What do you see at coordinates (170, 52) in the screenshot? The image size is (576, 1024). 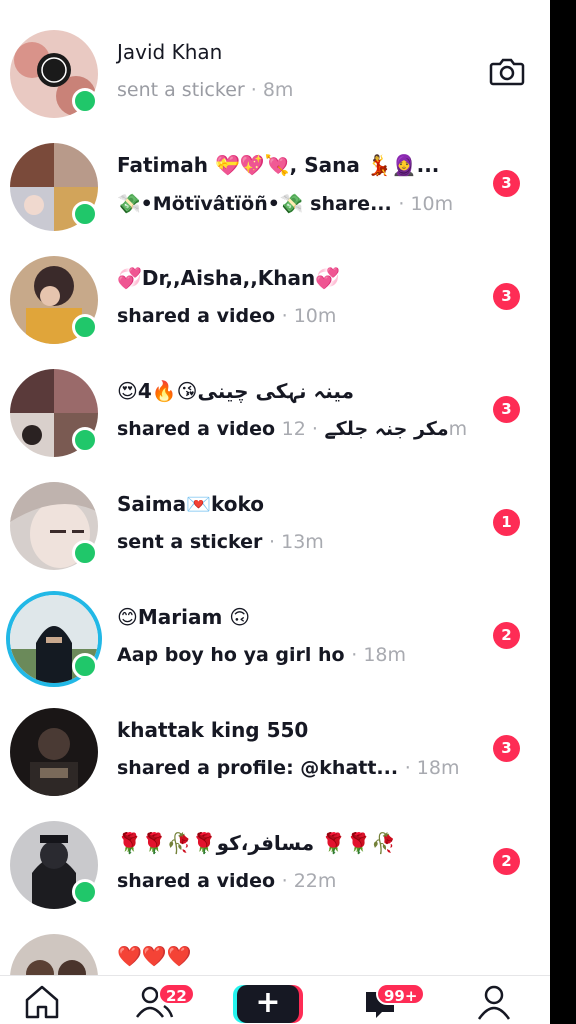 I see `conversation-name: Javid Khan` at bounding box center [170, 52].